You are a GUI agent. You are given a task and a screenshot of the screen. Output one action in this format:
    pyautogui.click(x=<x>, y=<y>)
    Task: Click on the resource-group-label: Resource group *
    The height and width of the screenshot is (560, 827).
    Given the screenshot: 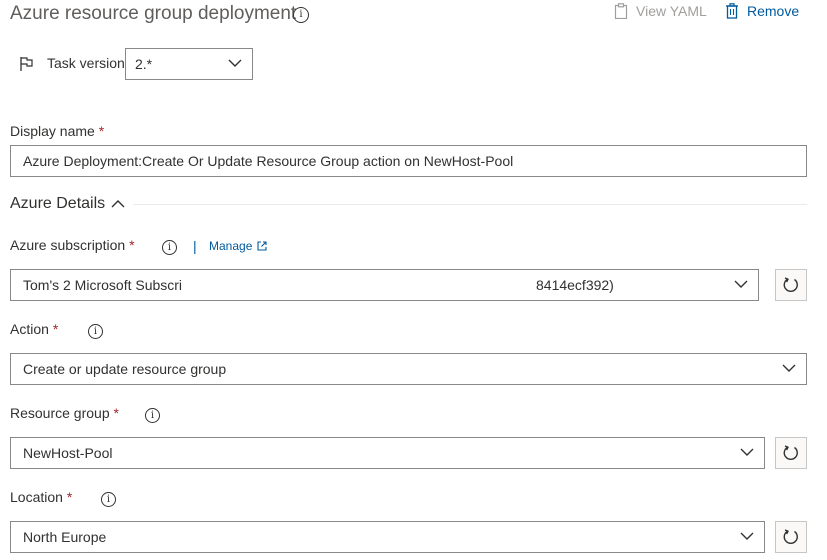 What is the action you would take?
    pyautogui.click(x=64, y=413)
    